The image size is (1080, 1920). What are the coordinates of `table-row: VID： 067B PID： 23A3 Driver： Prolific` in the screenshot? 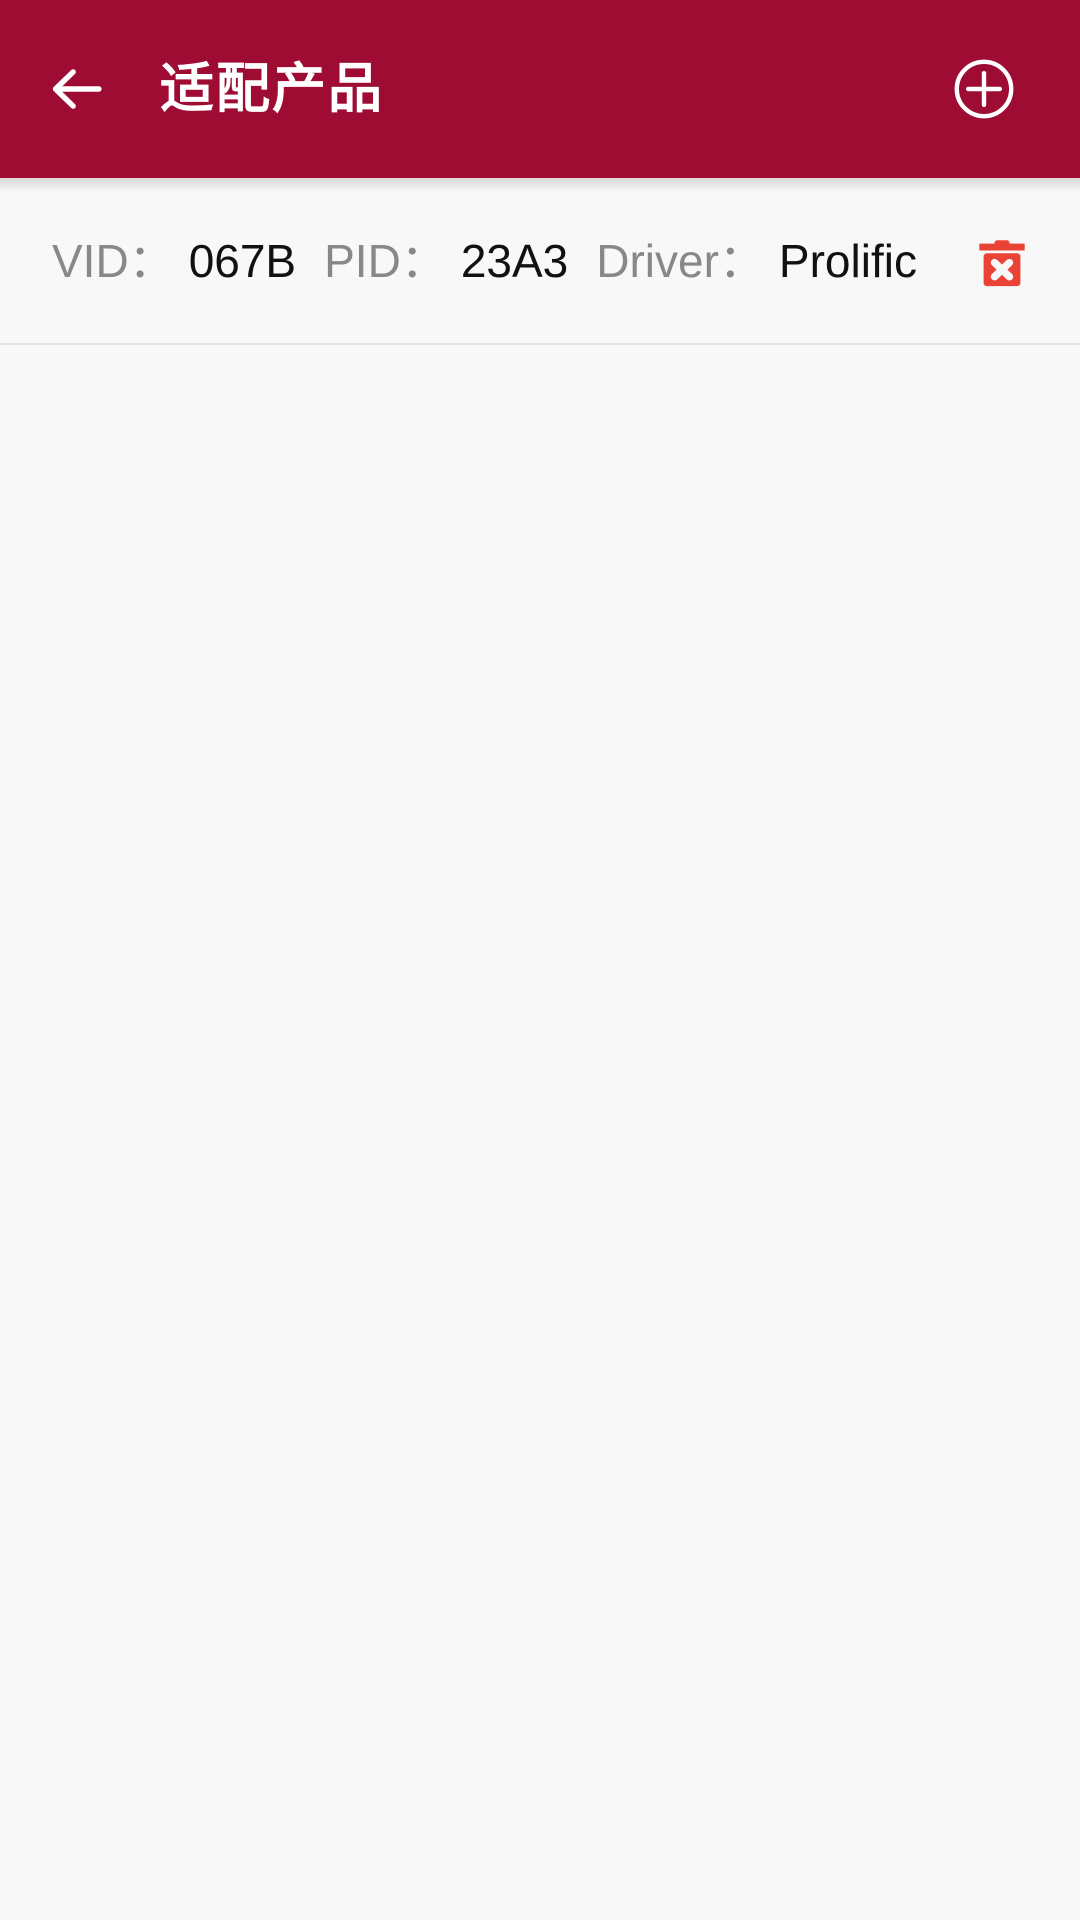 It's located at (540, 261).